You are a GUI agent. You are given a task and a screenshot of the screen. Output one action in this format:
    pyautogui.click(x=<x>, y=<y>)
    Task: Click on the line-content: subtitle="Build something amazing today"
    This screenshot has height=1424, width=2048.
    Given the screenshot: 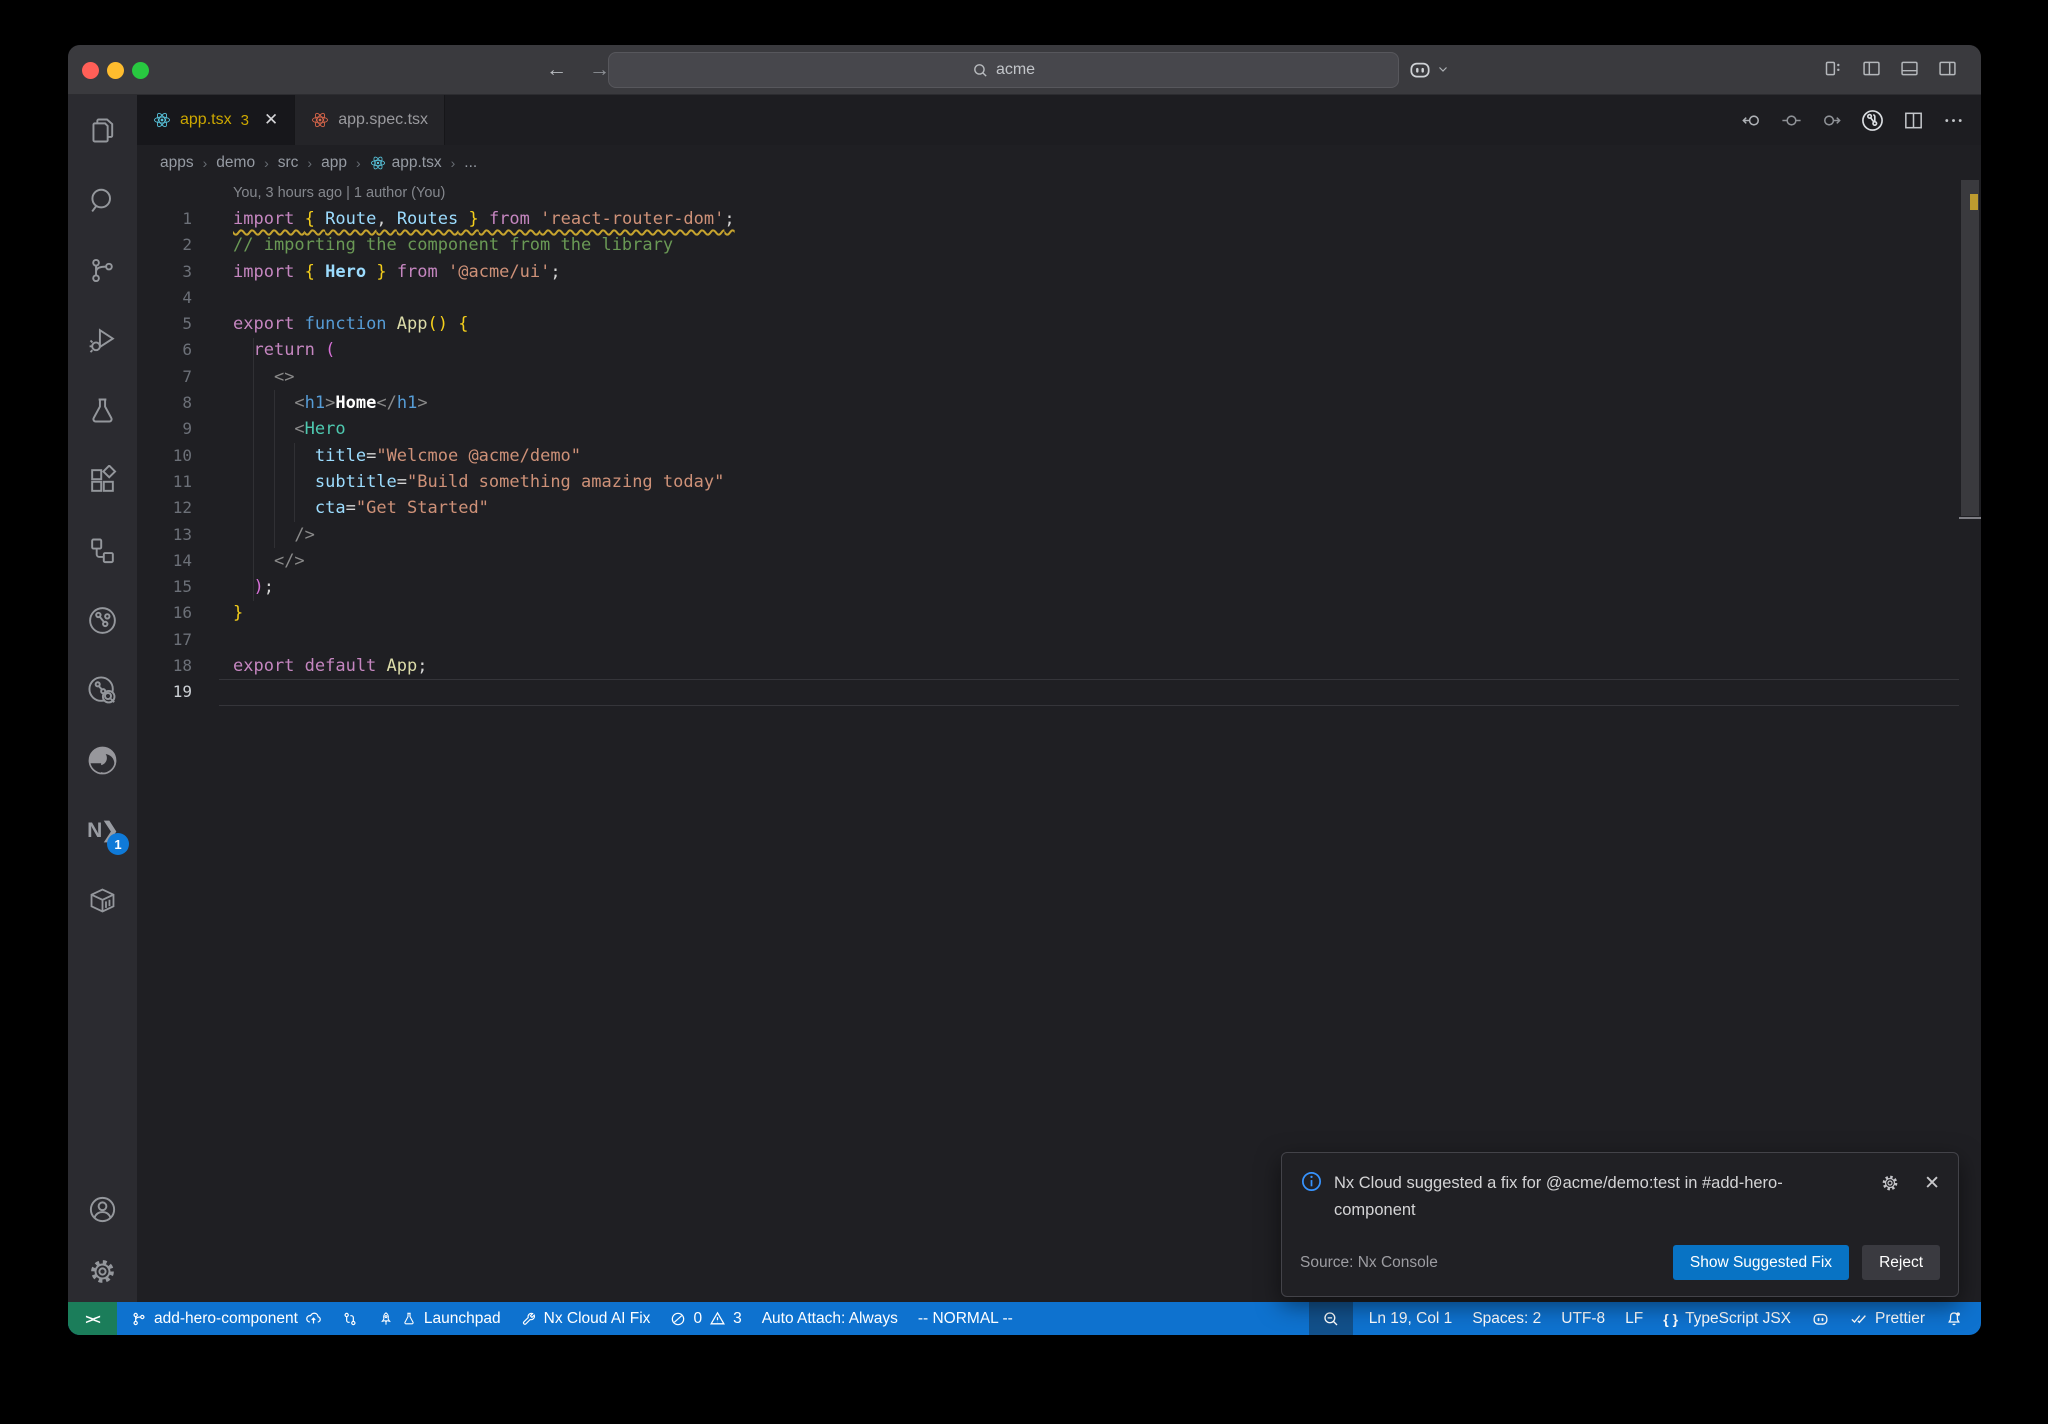 What is the action you would take?
    pyautogui.click(x=1089, y=482)
    